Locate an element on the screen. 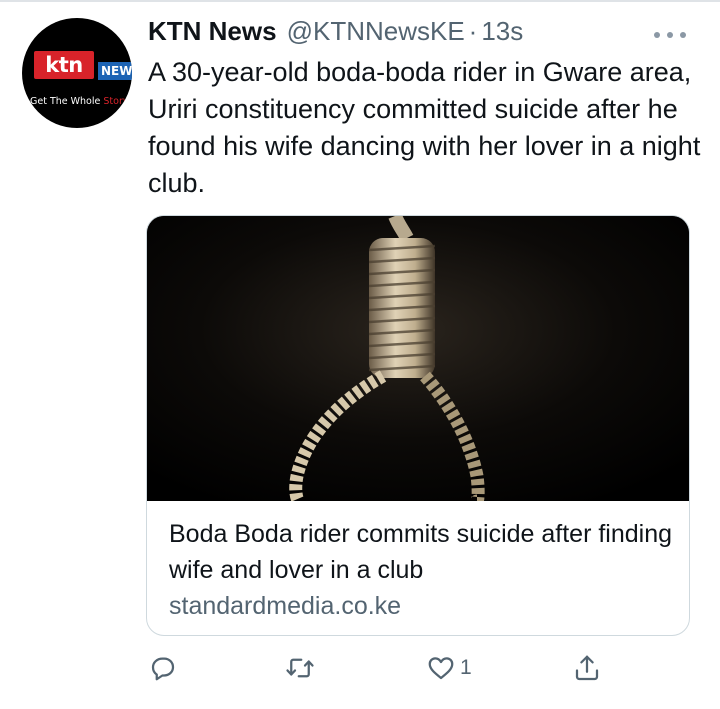  card-domain: standardmedia.co.ke is located at coordinates (285, 606).